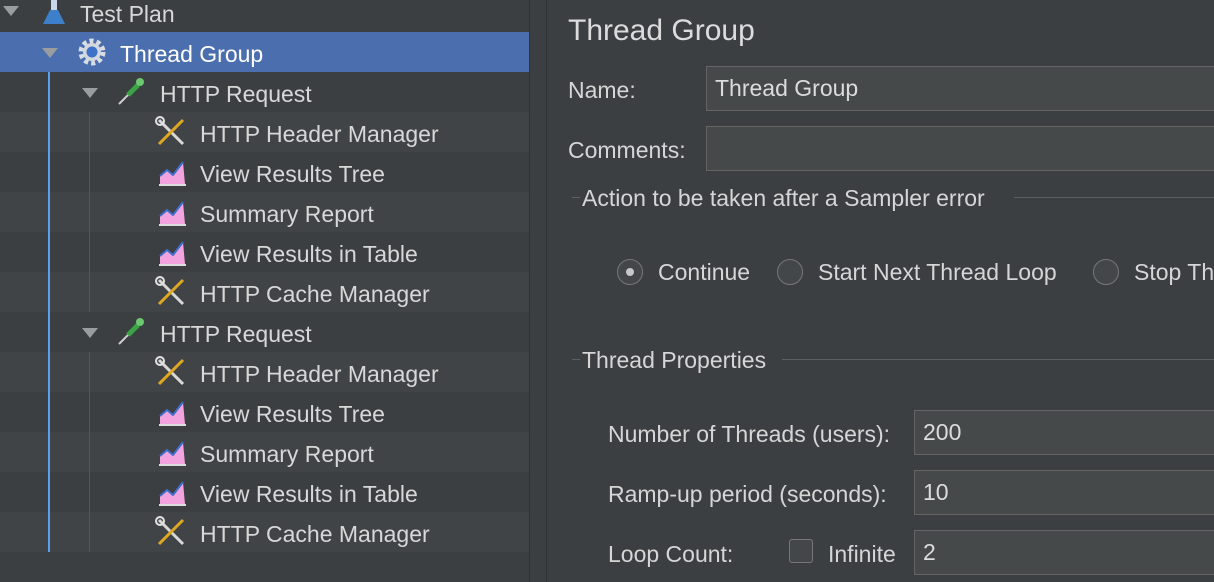 This screenshot has width=1214, height=582. I want to click on loop-count-field: 2, so click(1064, 552).